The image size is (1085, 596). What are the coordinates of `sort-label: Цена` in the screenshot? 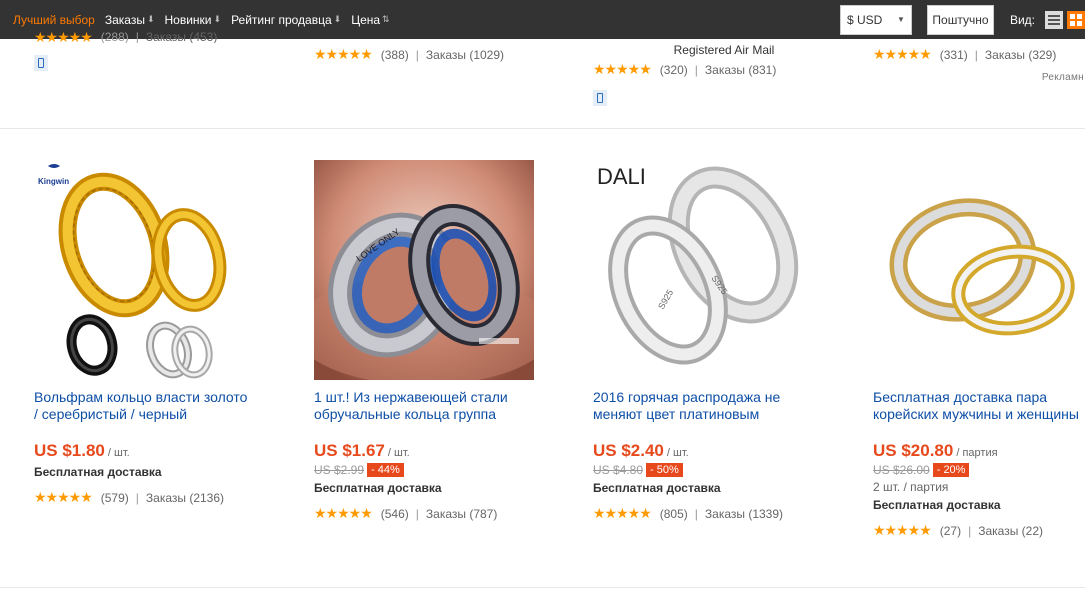 It's located at (366, 19).